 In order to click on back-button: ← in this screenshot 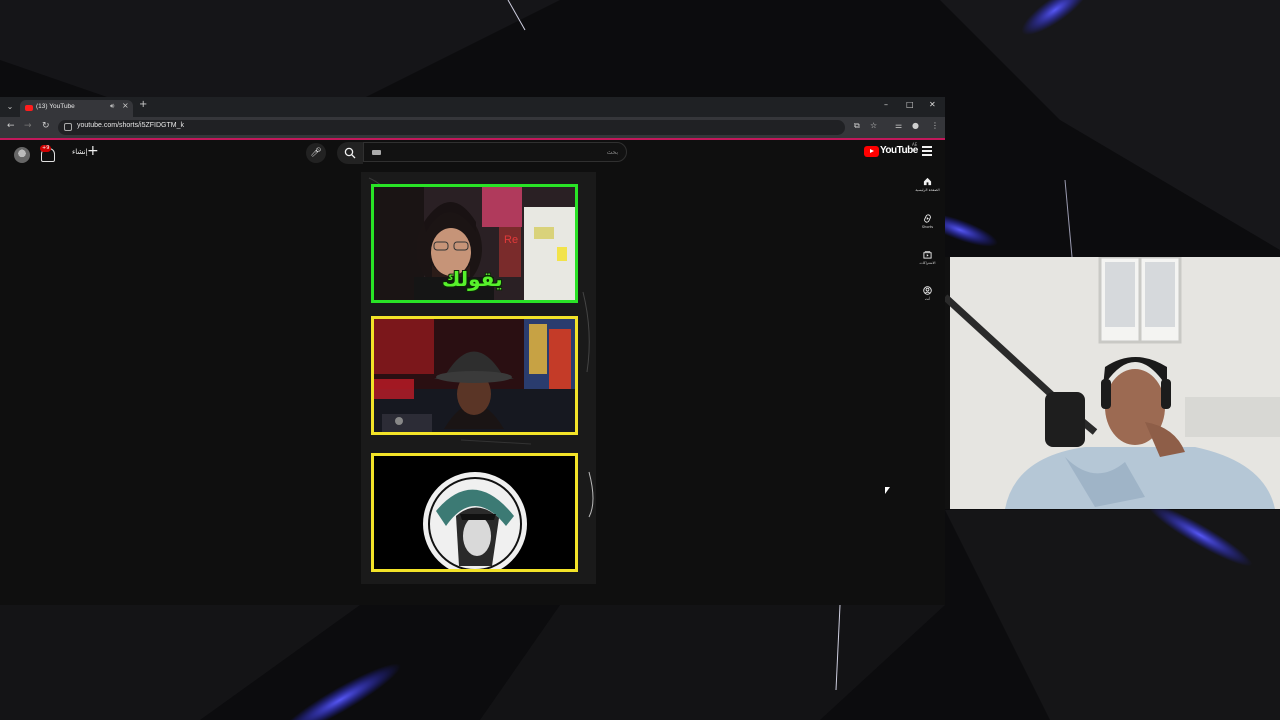, I will do `click(11, 126)`.